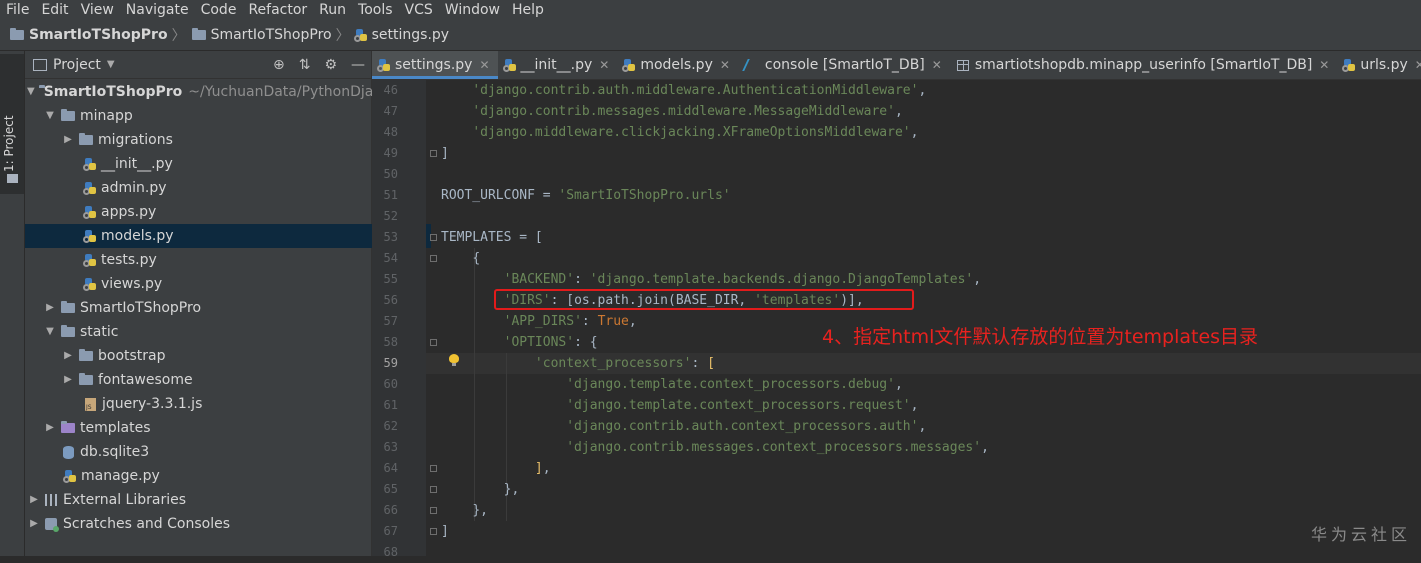 The image size is (1421, 563). I want to click on locate-icon: ⊕, so click(279, 65).